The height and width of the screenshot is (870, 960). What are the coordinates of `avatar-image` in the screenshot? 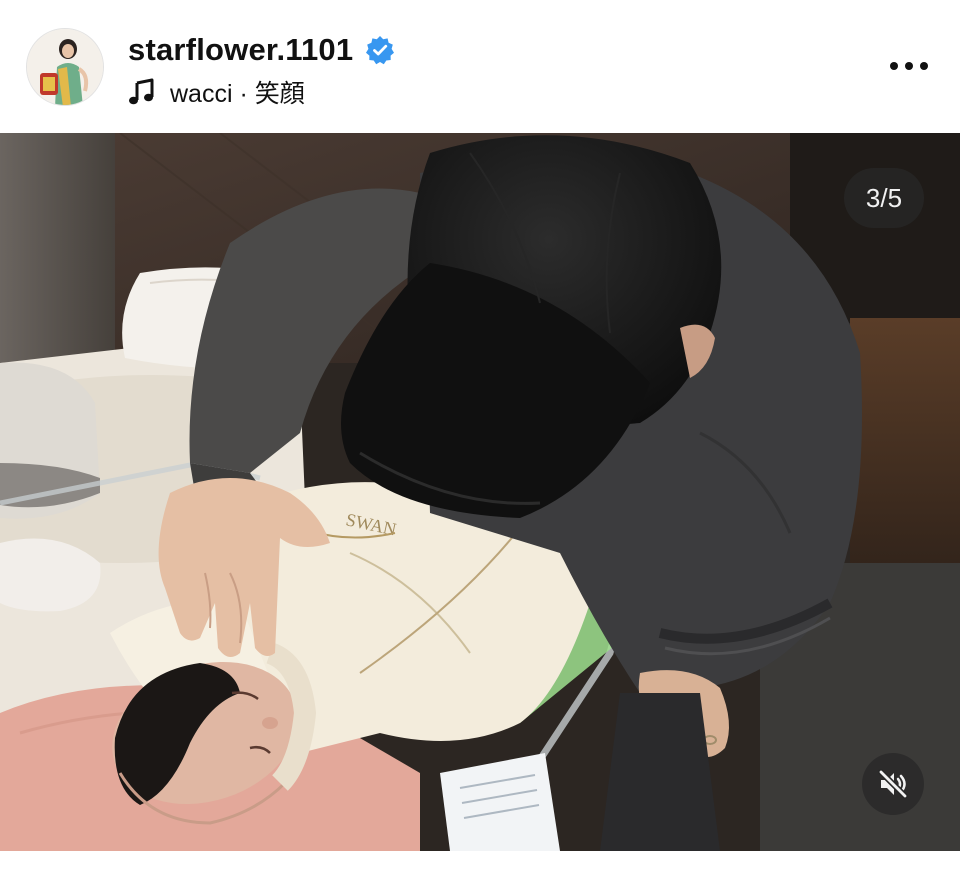 It's located at (65, 67).